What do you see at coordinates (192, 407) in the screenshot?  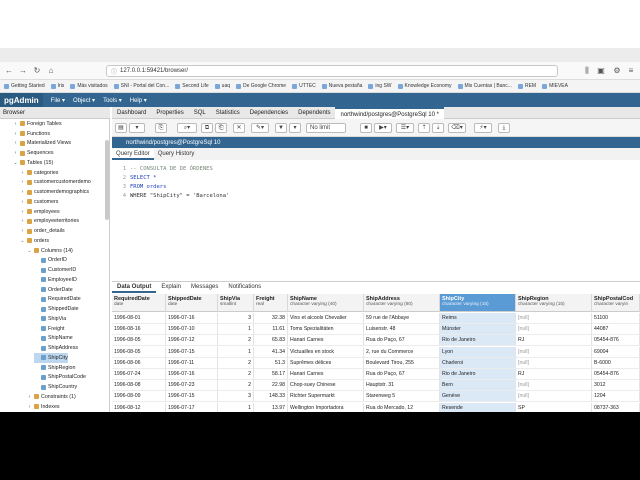 I see `table-cell: 1996-07-17` at bounding box center [192, 407].